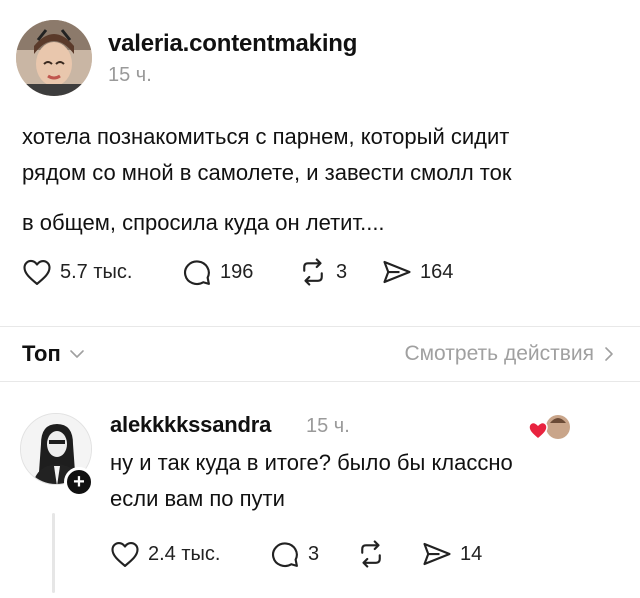 The image size is (640, 598). I want to click on follow-button: +, so click(79, 482).